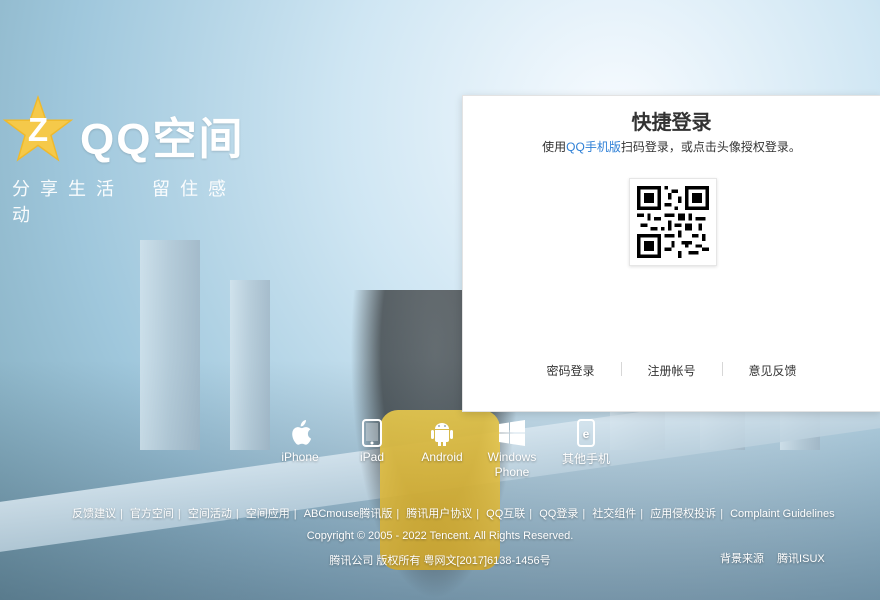 The height and width of the screenshot is (600, 880). What do you see at coordinates (512, 449) in the screenshot?
I see `platform-windows-phone: Windows Phone` at bounding box center [512, 449].